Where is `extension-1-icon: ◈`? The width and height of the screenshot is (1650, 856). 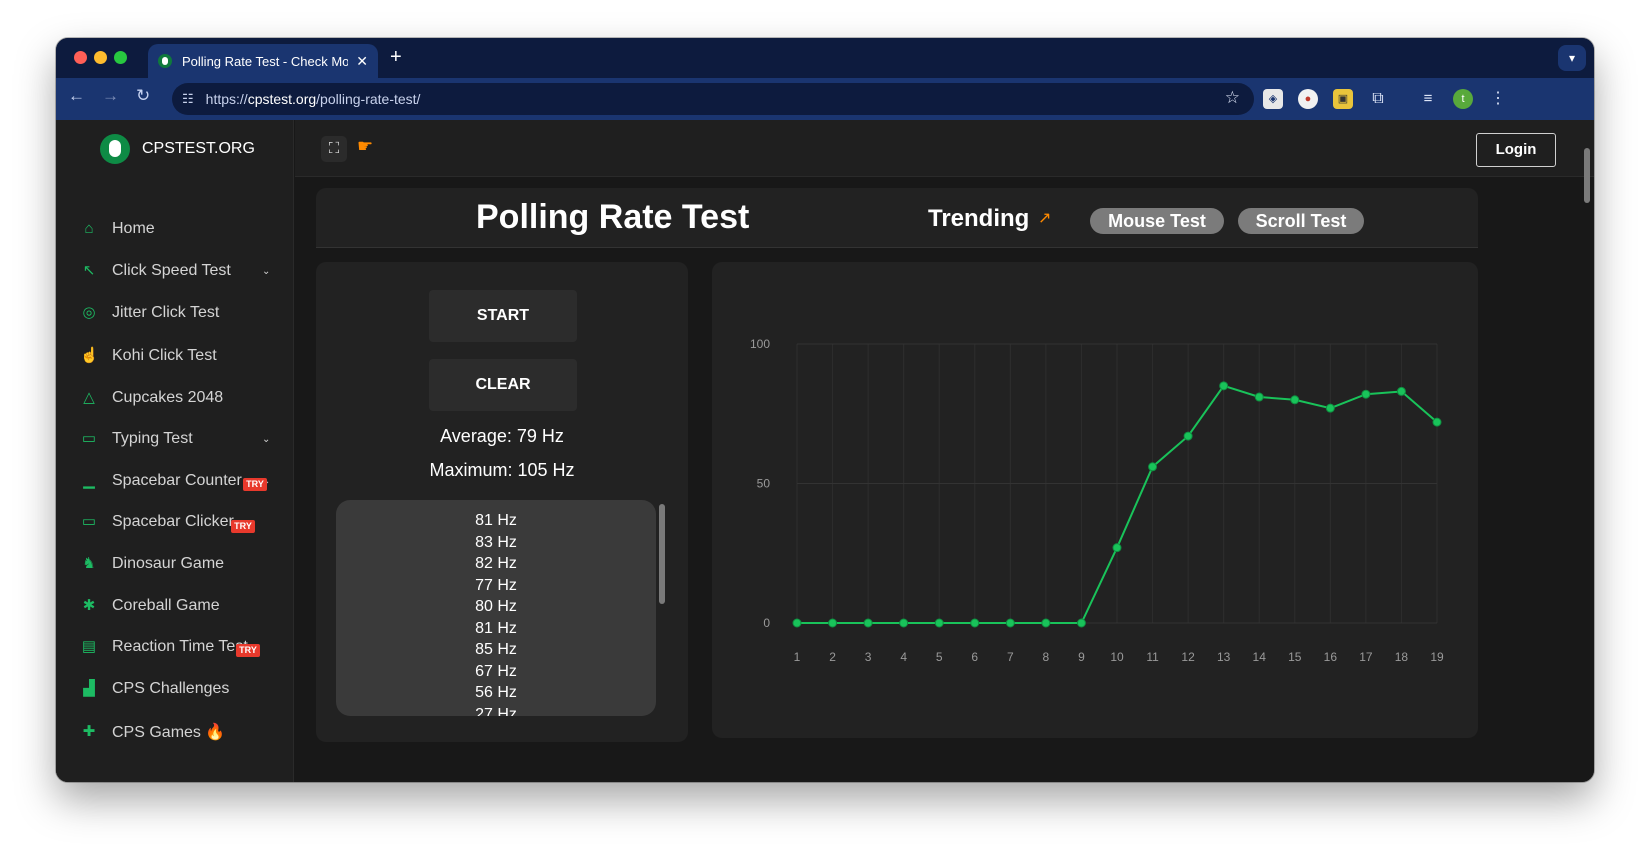
extension-1-icon: ◈ is located at coordinates (1273, 99).